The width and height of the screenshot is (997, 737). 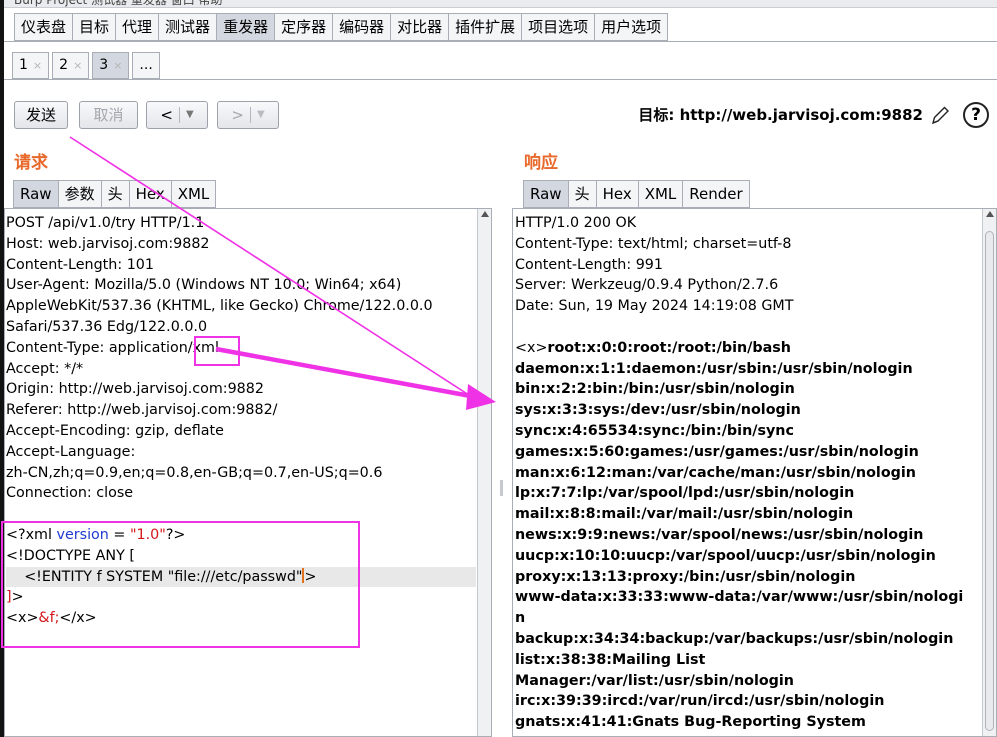 What do you see at coordinates (23, 65) in the screenshot?
I see `repeater-tab-label: 1` at bounding box center [23, 65].